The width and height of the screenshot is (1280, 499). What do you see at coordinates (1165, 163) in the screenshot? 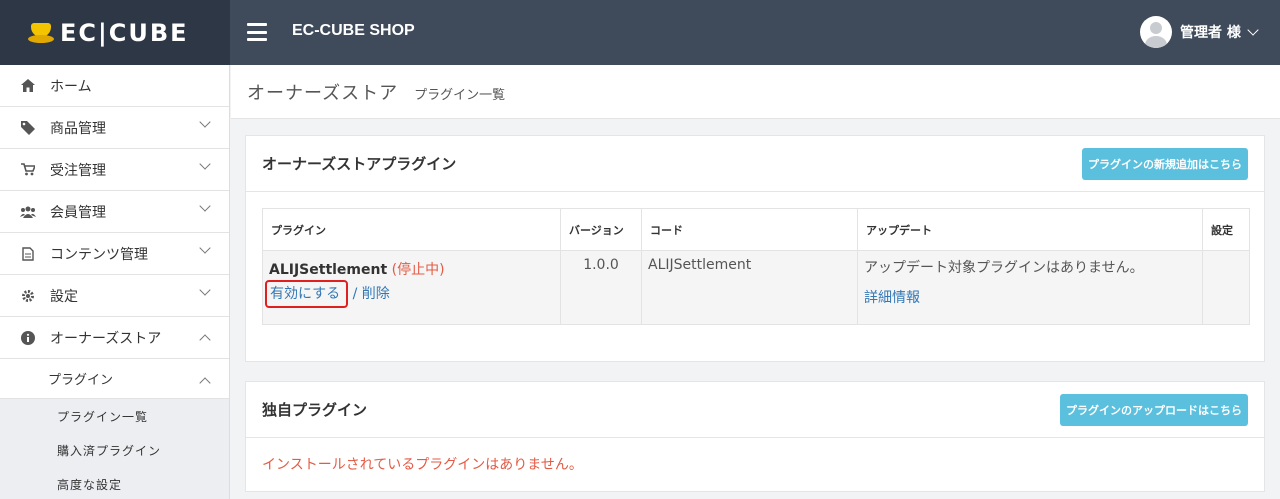
I see `add-plugin-button: プラグインの新規追加はこちら` at bounding box center [1165, 163].